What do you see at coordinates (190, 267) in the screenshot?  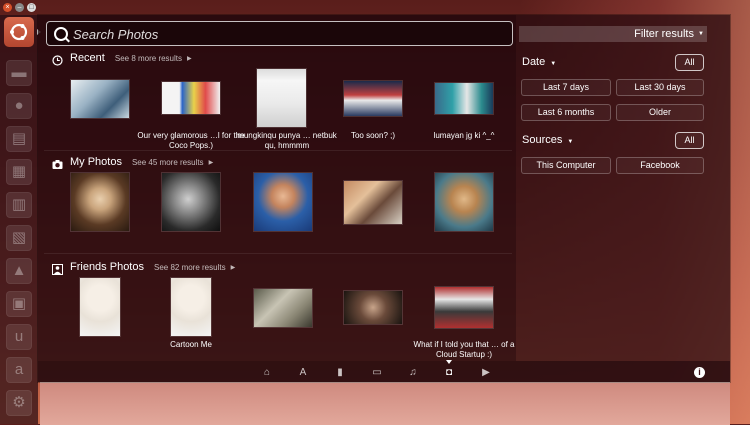 I see `see-more-link: See 82 more results` at bounding box center [190, 267].